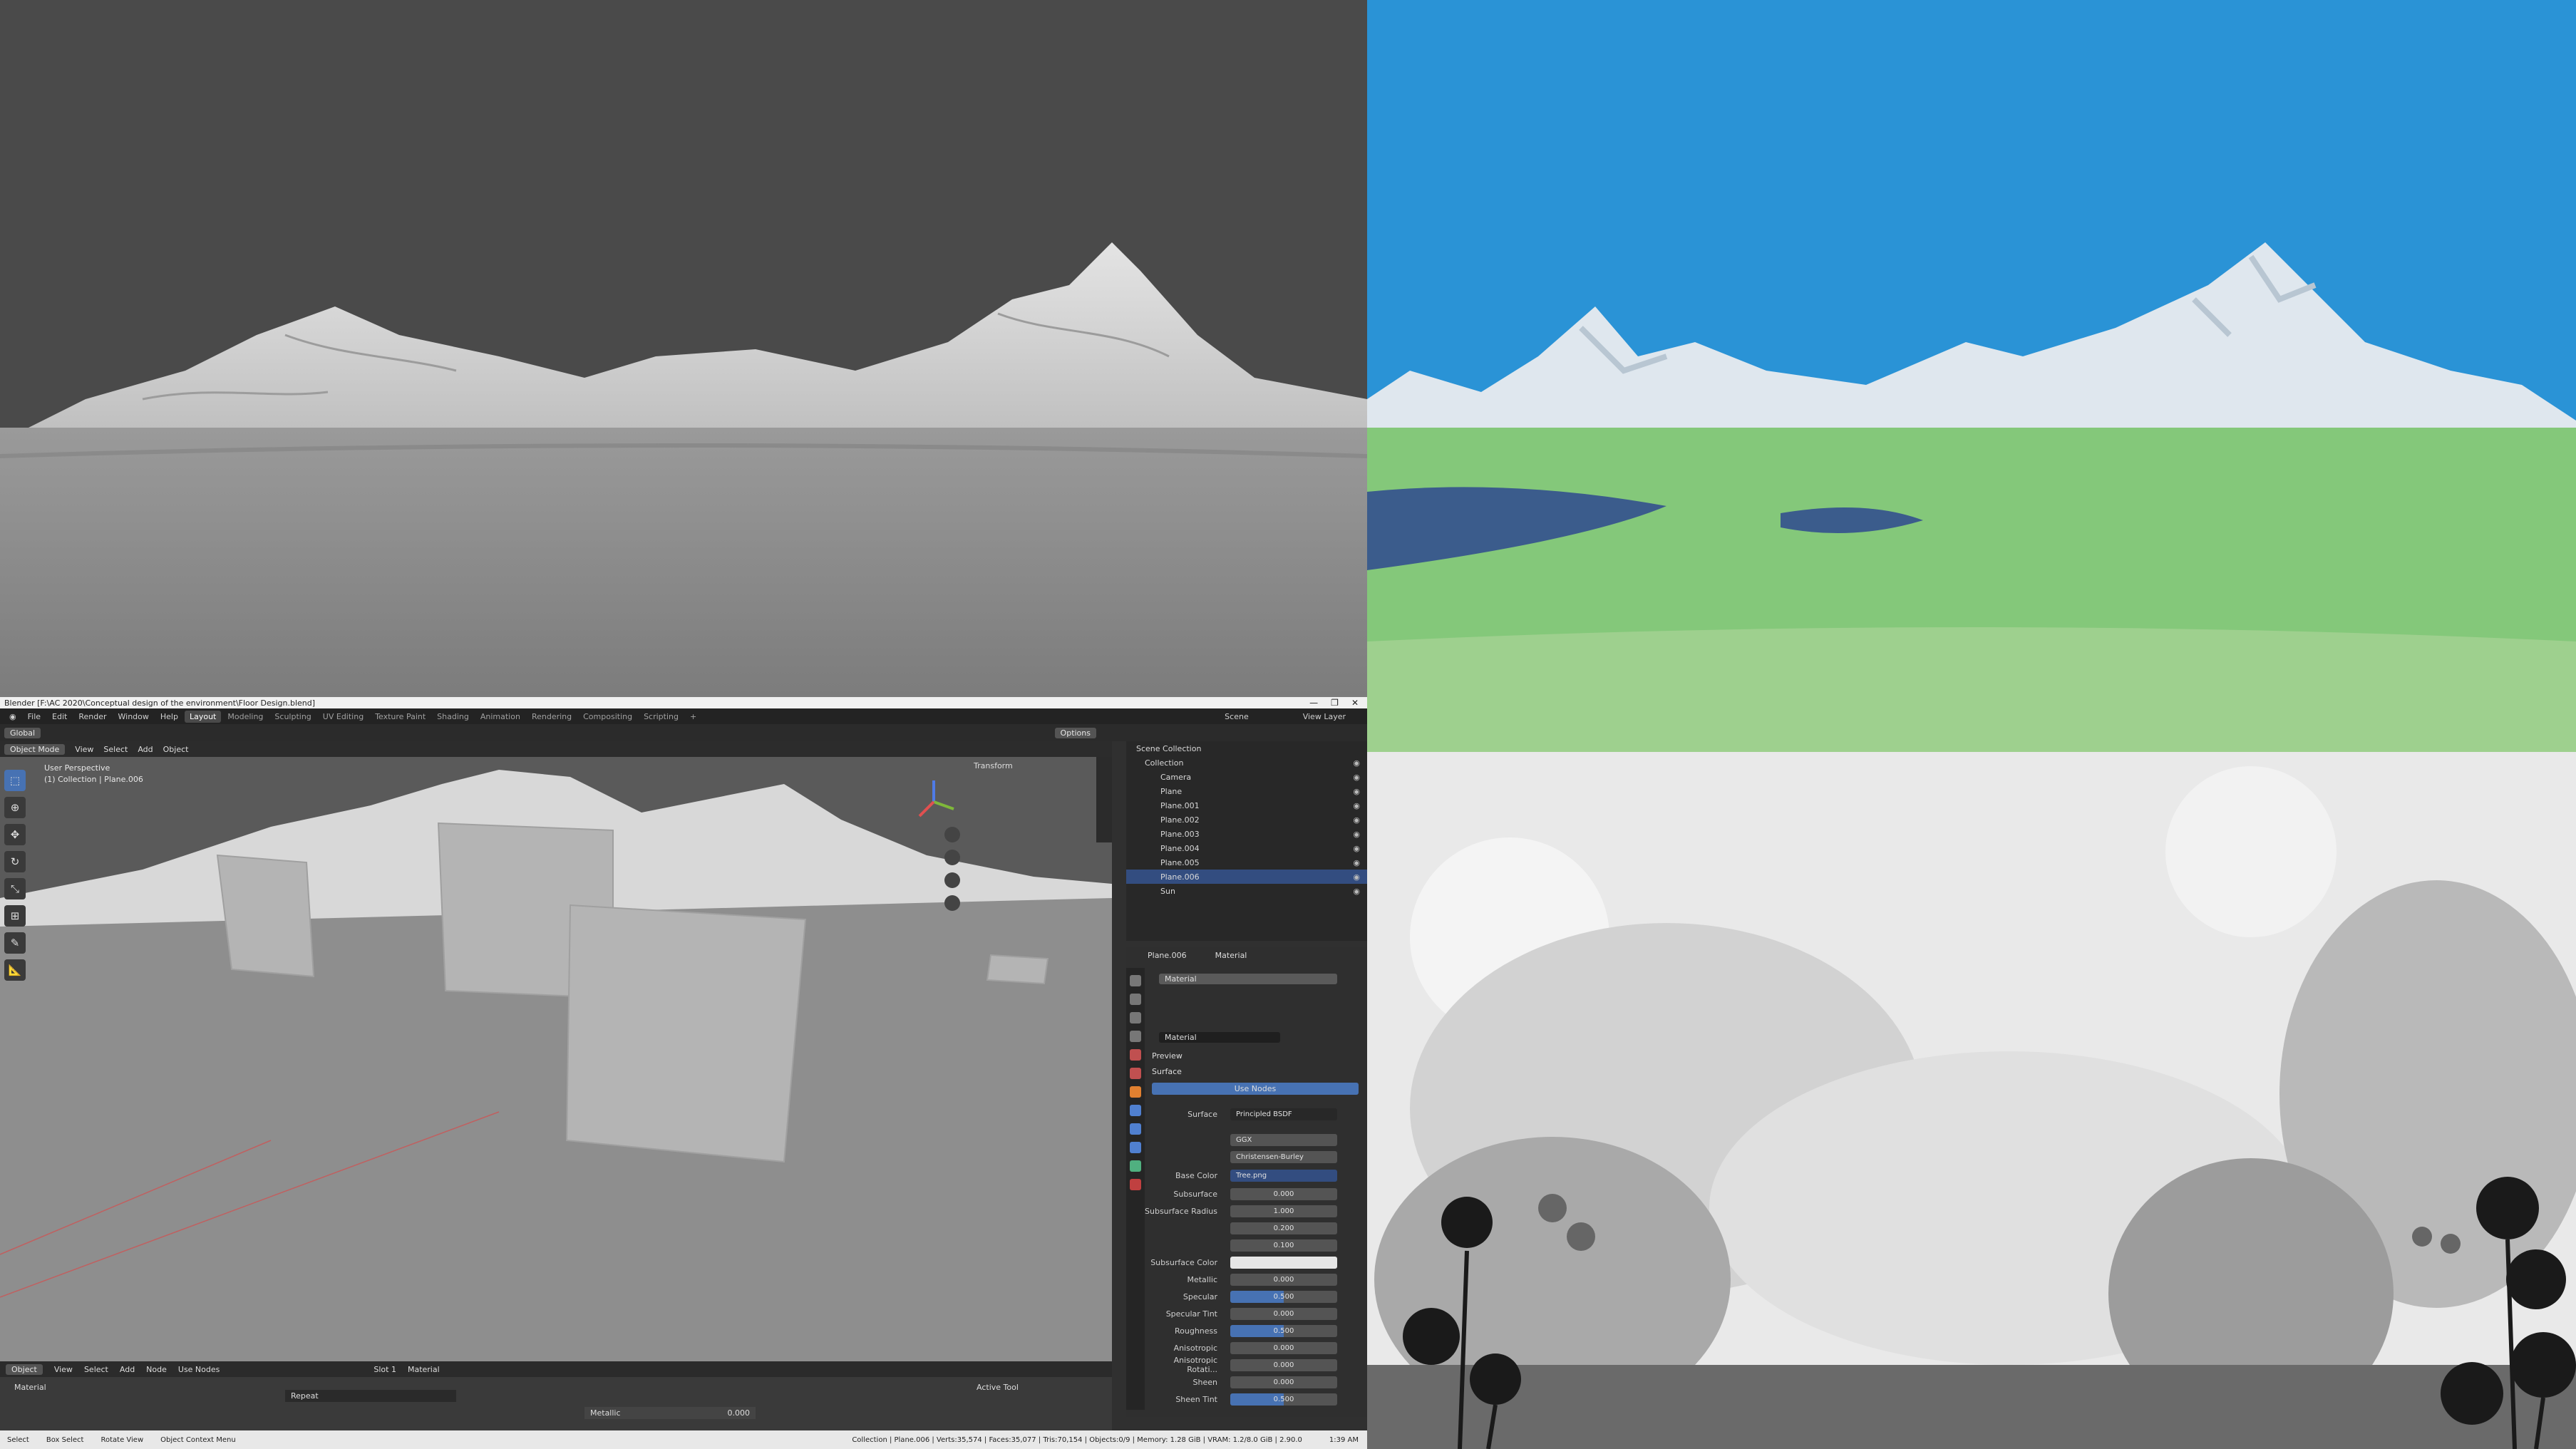 The width and height of the screenshot is (2576, 1449). I want to click on node-material-dropdown: Material, so click(424, 1369).